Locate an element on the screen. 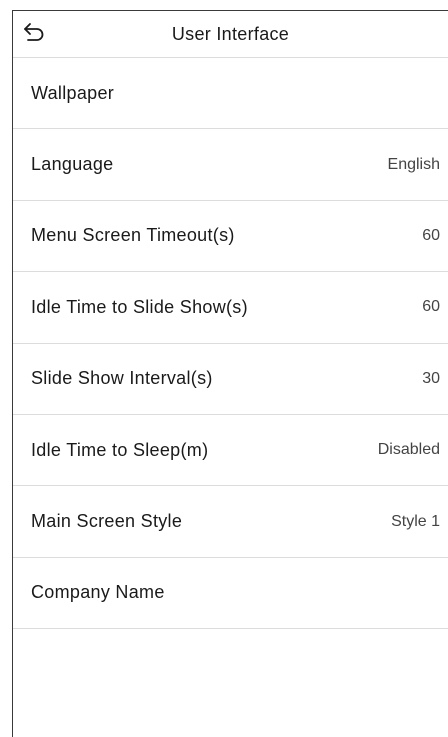 The image size is (448, 737). setting-row-idle-time-to-slide-show: Idle Time to Slide Show(s) 60 is located at coordinates (230, 308).